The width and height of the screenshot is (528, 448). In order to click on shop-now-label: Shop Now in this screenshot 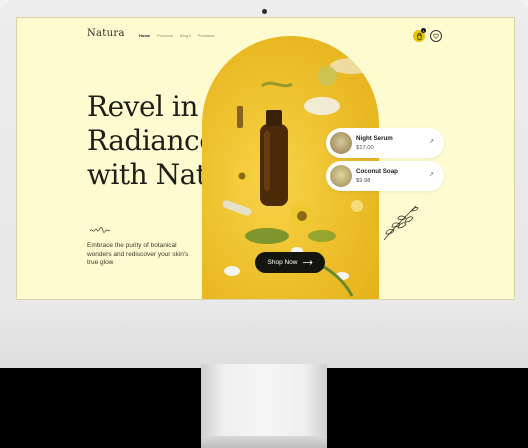, I will do `click(282, 262)`.